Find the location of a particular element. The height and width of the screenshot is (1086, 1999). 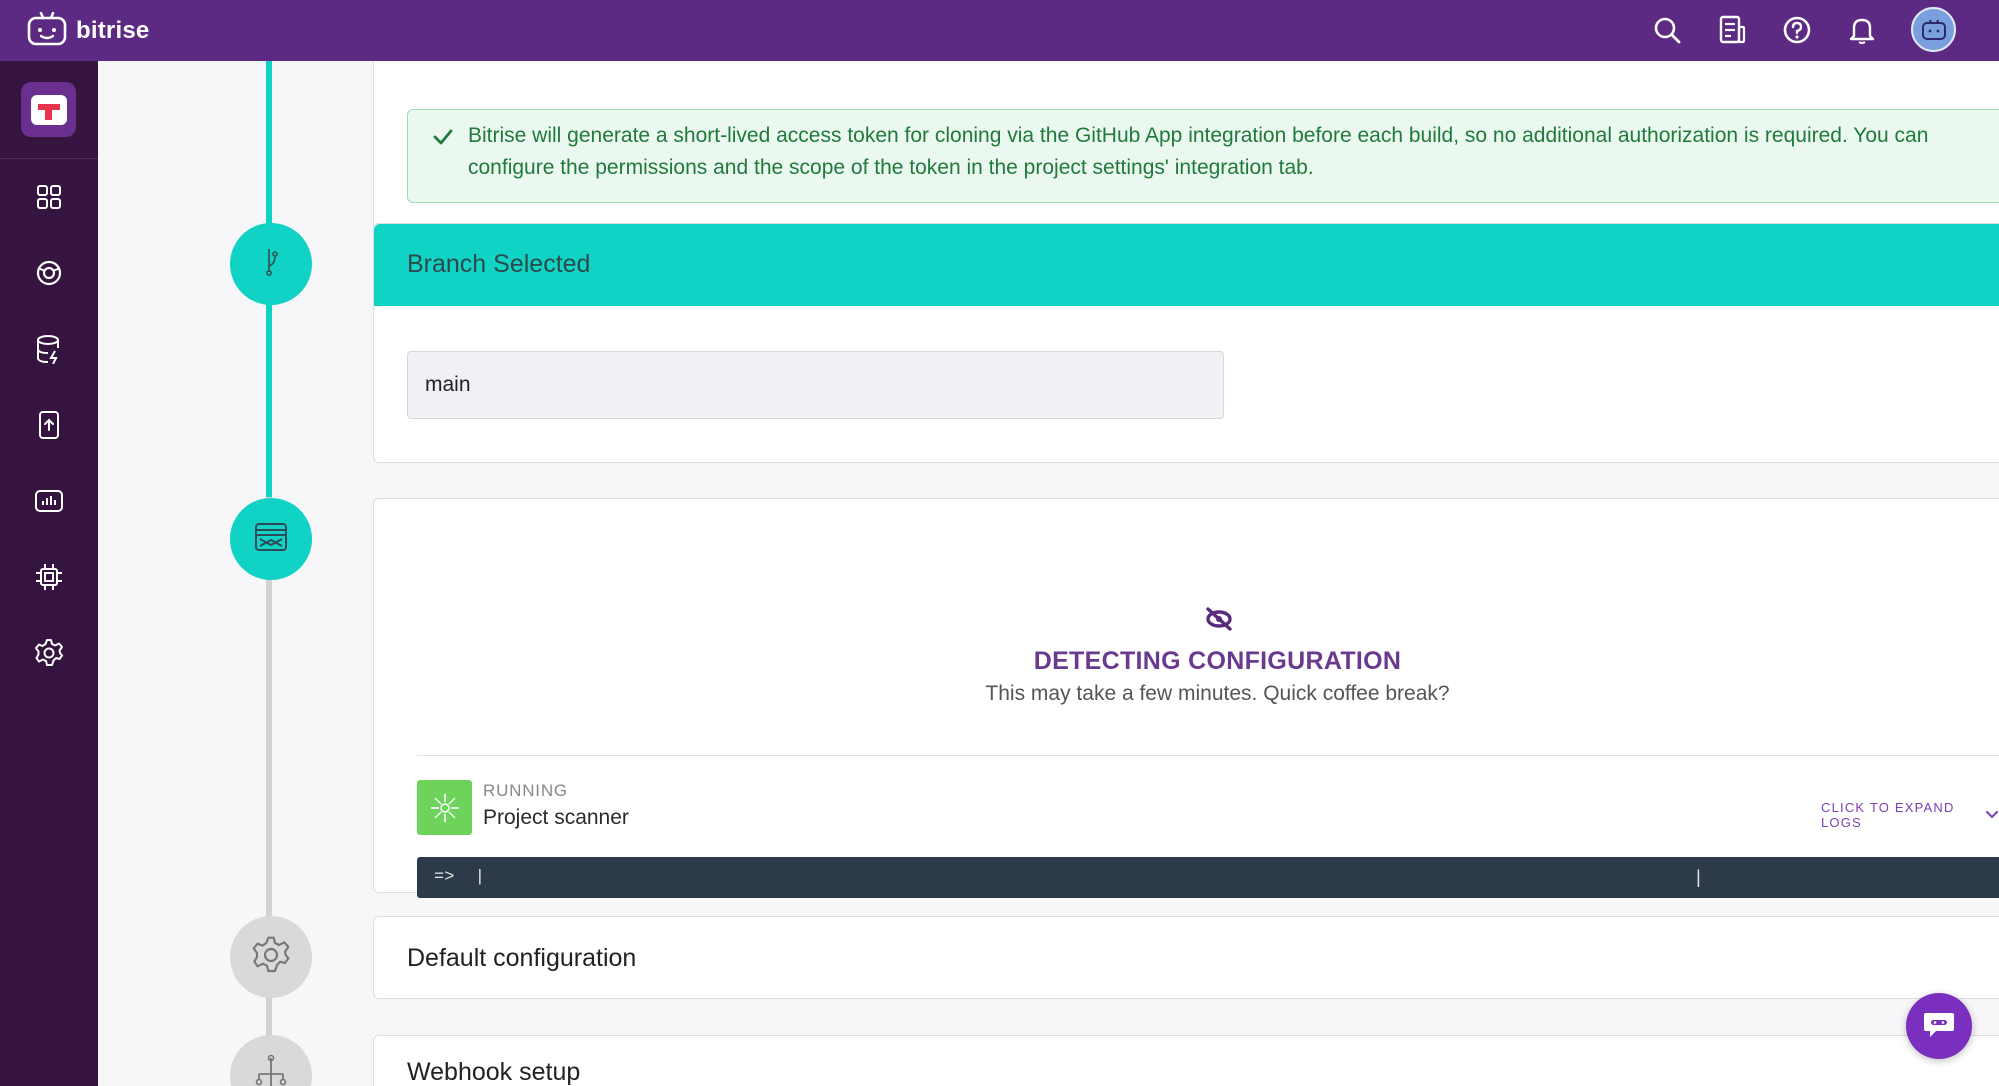

step-webhook-circle is located at coordinates (271, 1060).